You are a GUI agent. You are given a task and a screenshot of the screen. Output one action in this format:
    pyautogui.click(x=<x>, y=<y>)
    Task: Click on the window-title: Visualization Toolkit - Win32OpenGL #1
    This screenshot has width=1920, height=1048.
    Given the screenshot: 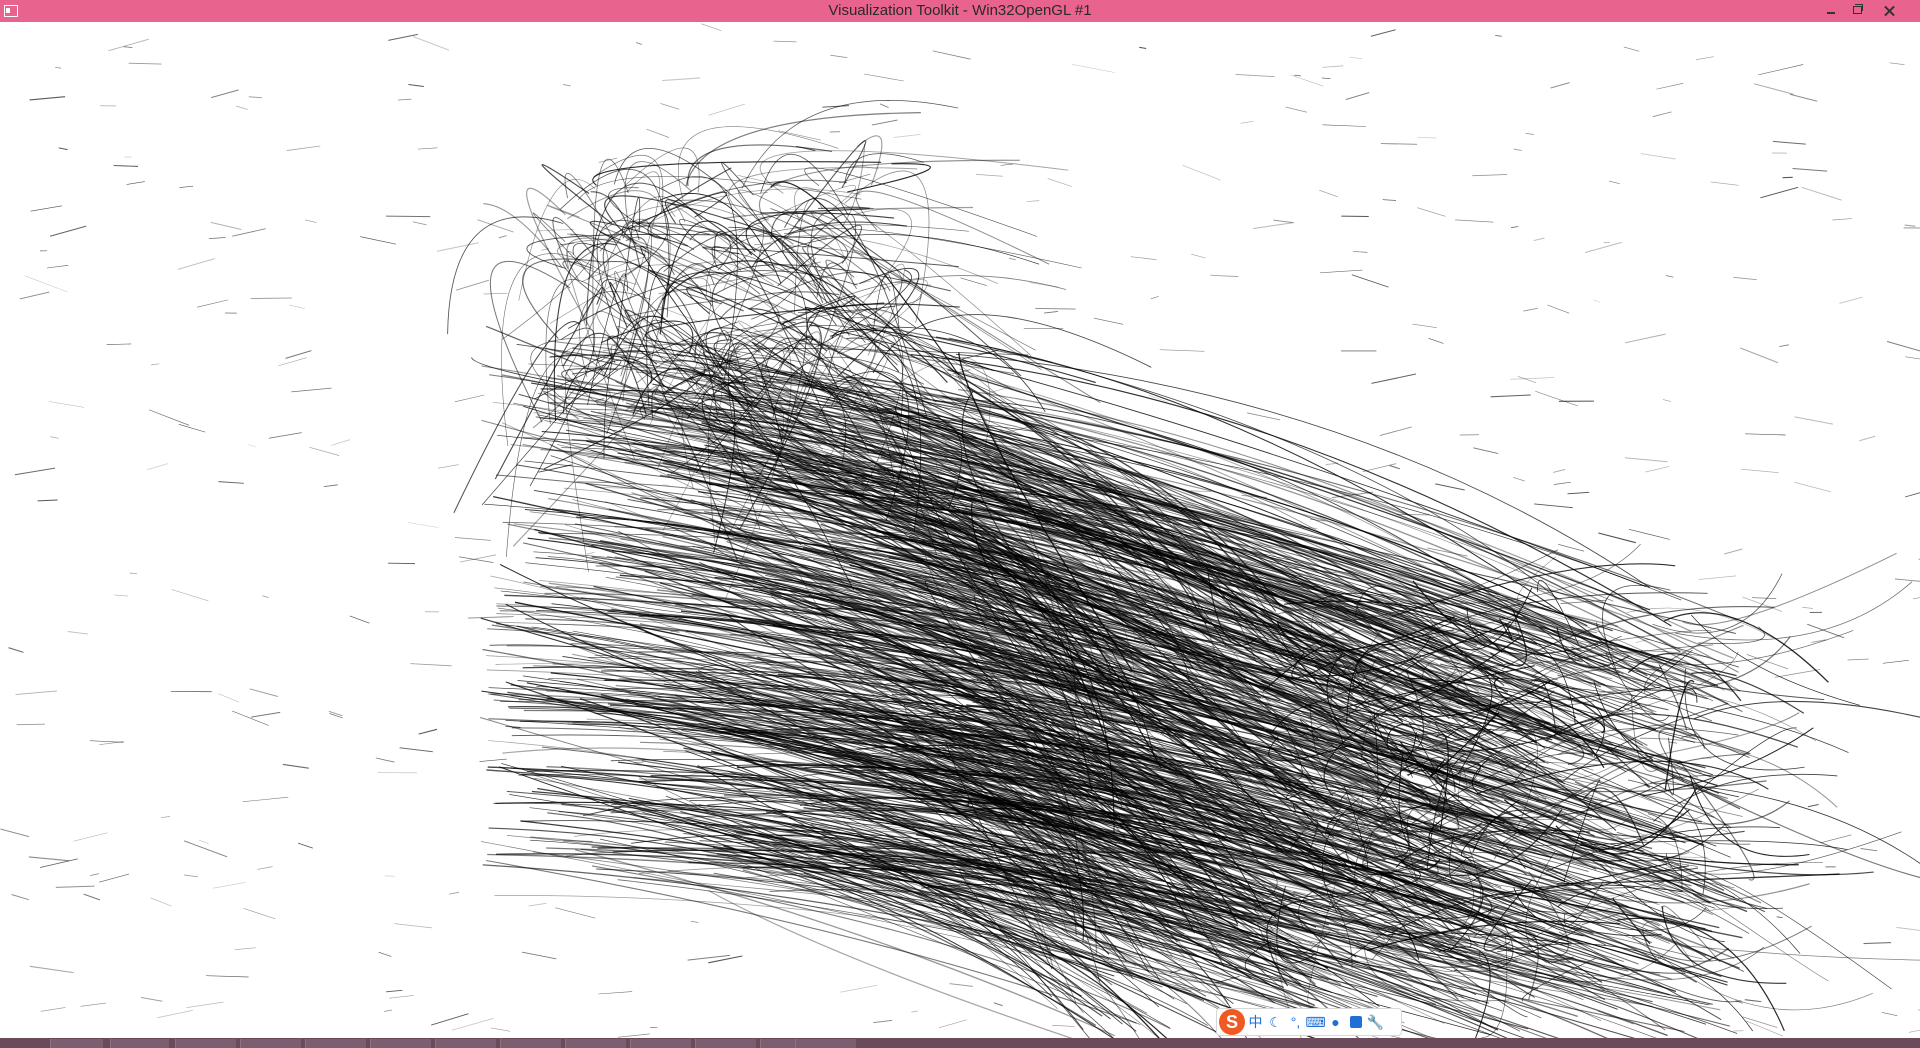 What is the action you would take?
    pyautogui.click(x=960, y=10)
    